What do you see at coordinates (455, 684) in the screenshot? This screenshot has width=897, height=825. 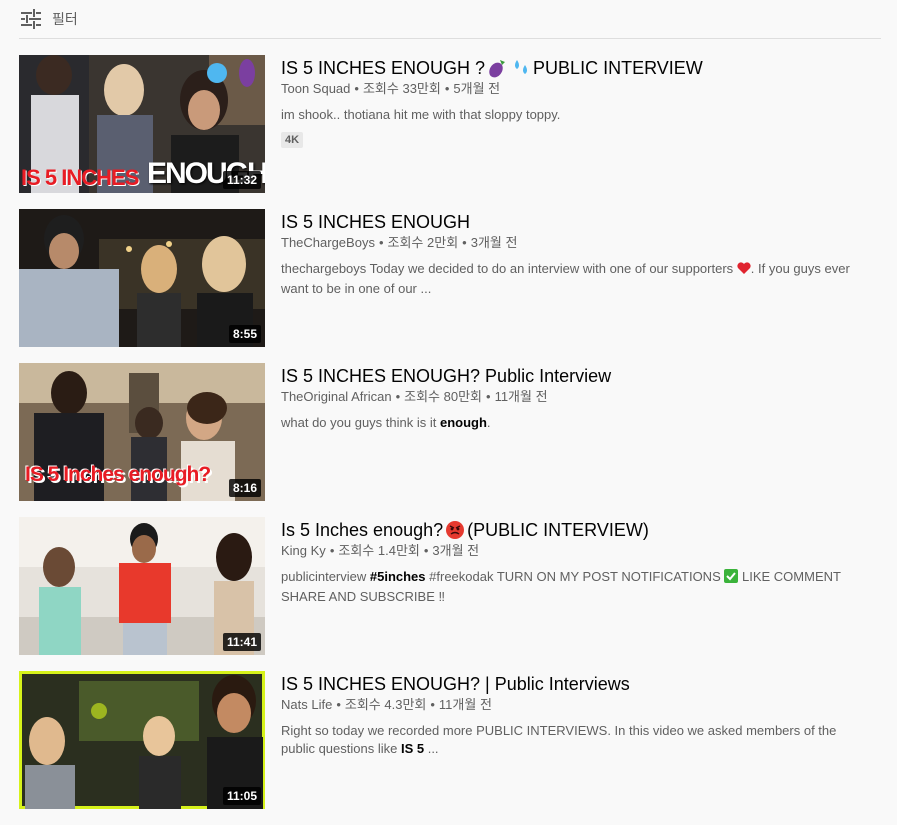 I see `video-title-text: IS 5 INCHES ENOUGH? | Public Interviews` at bounding box center [455, 684].